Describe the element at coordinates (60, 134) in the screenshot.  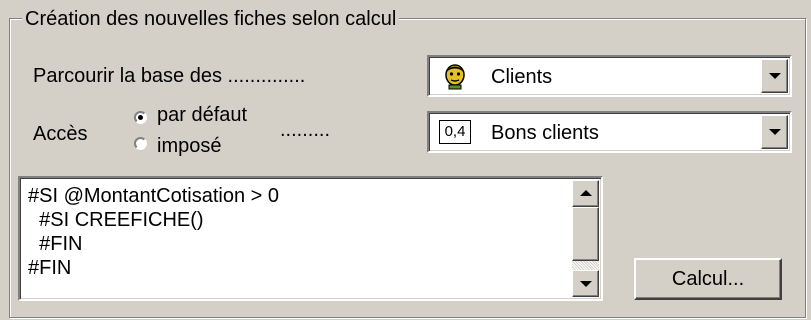
I see `access-label: Accès` at that location.